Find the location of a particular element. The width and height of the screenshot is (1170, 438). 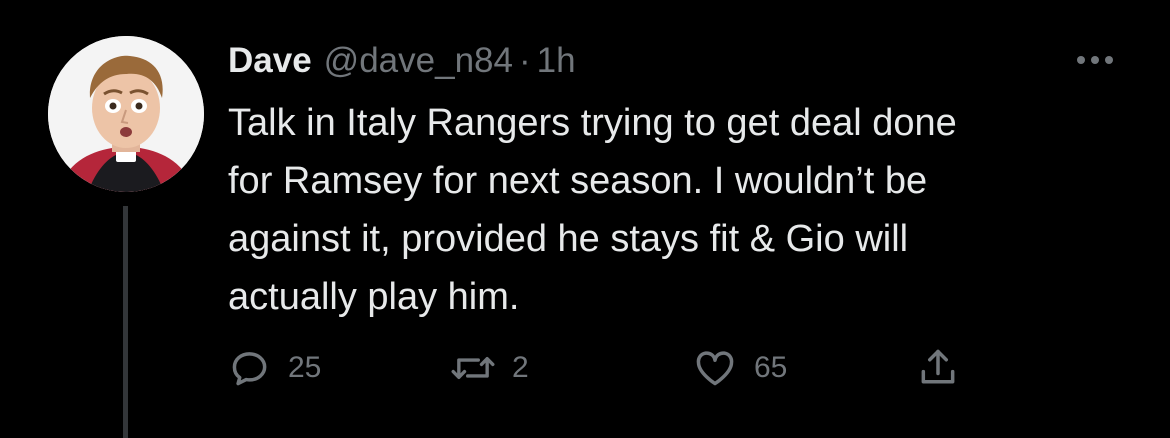

reply-icon is located at coordinates (250, 368).